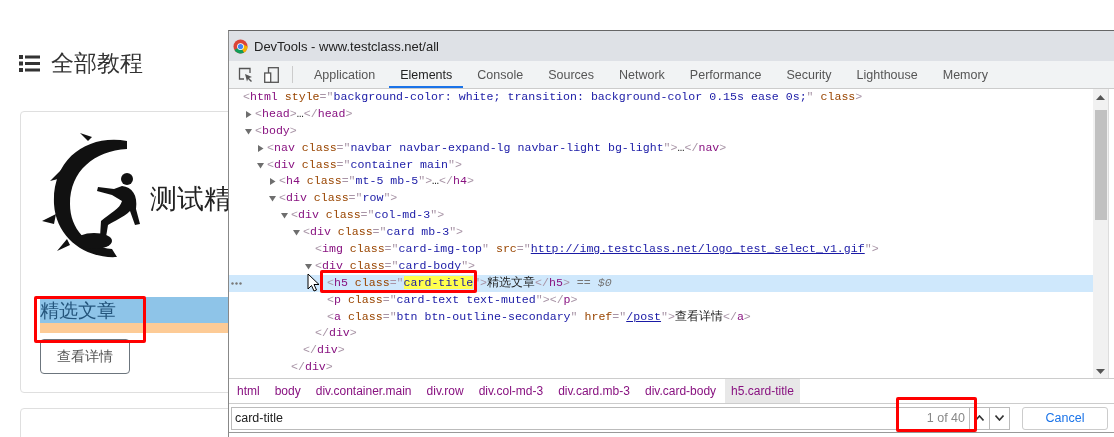 The width and height of the screenshot is (1114, 437). What do you see at coordinates (304, 113) in the screenshot?
I see `code-line: <head>…</head>` at bounding box center [304, 113].